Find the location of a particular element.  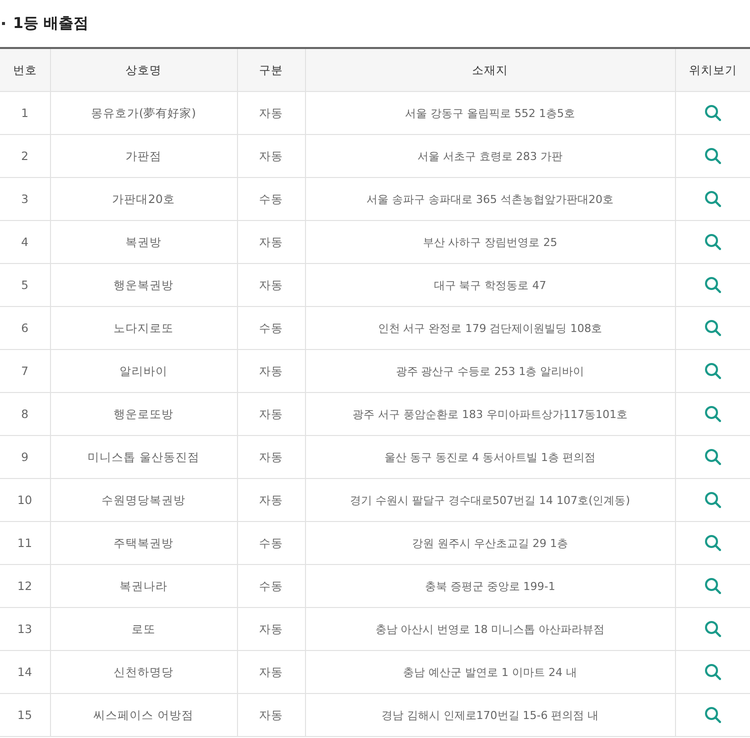

address-cell: 인천 서구 완정로 179 검단제이원빌딩 108호 is located at coordinates (490, 328).